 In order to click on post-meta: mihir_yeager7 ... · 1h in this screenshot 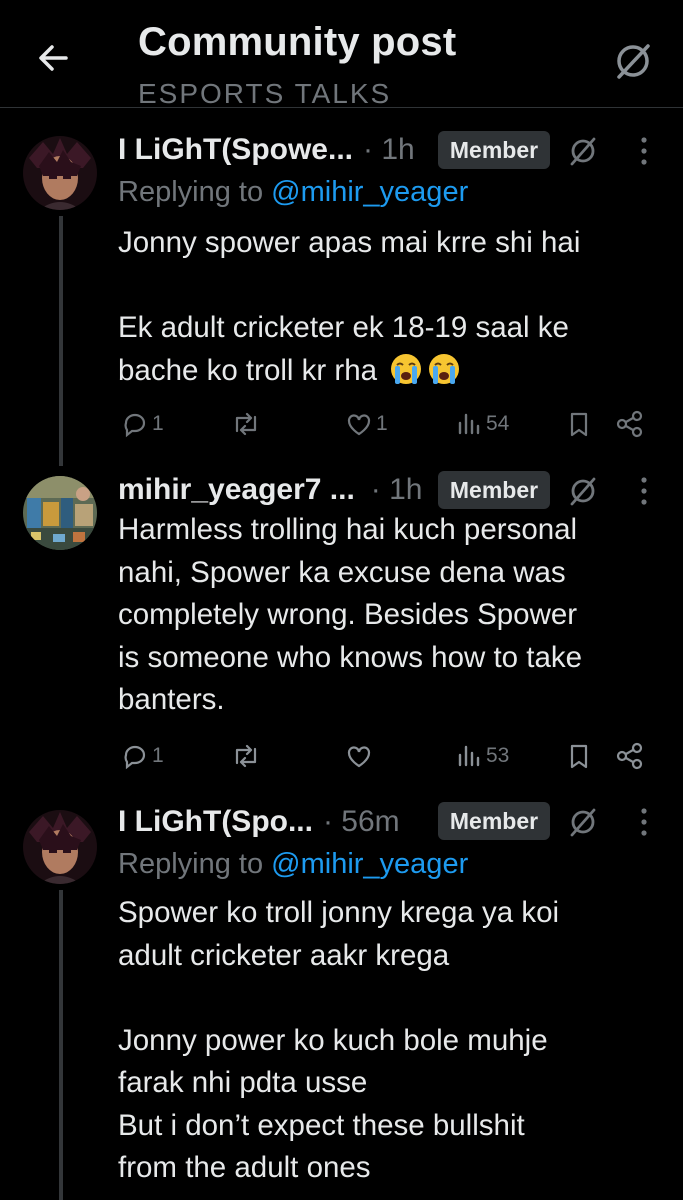, I will do `click(270, 490)`.